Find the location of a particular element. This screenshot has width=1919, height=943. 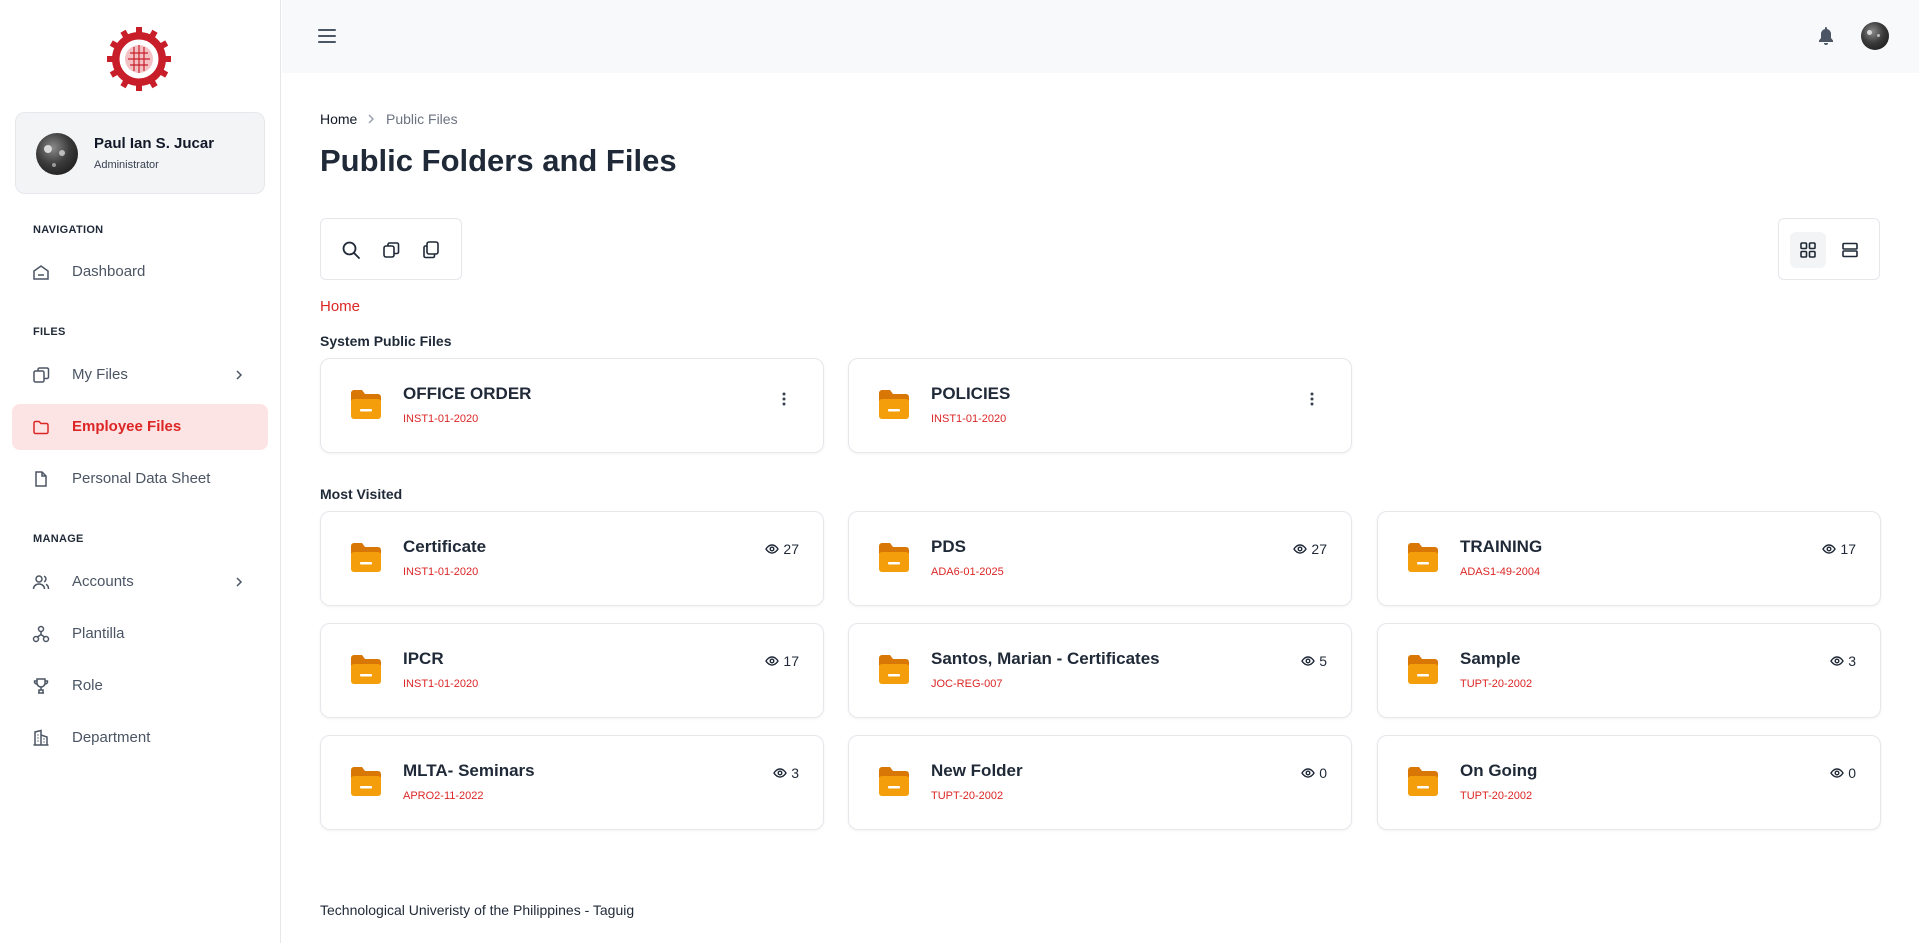

copy-icon is located at coordinates (391, 250).